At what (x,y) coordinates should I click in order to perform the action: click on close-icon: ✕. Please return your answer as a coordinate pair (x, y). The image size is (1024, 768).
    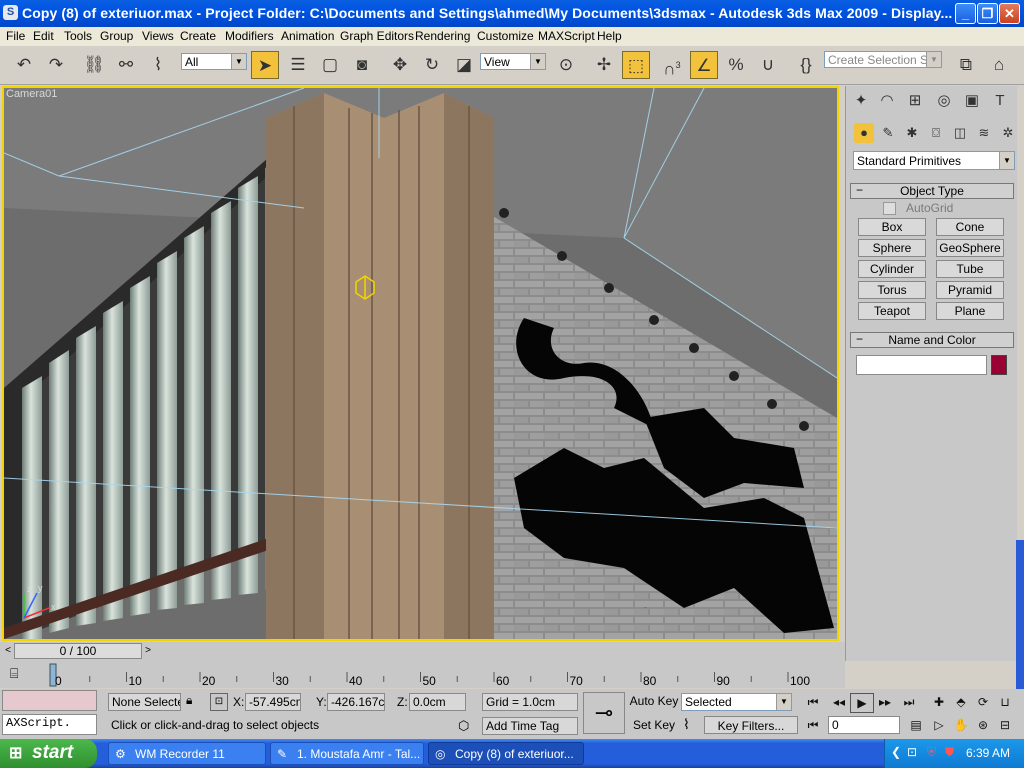
    Looking at the image, I should click on (1009, 13).